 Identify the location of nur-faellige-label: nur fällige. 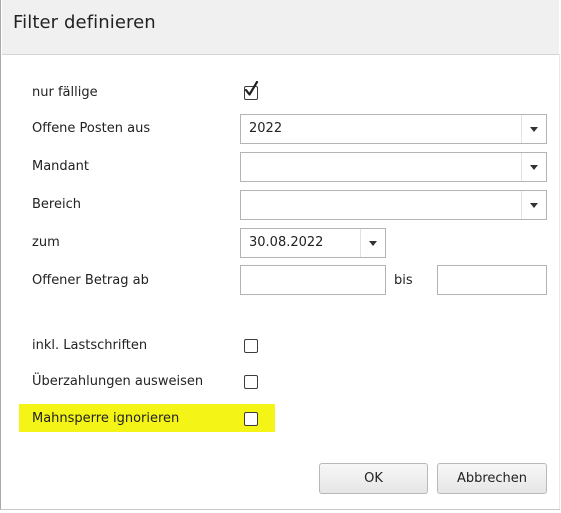
(65, 92).